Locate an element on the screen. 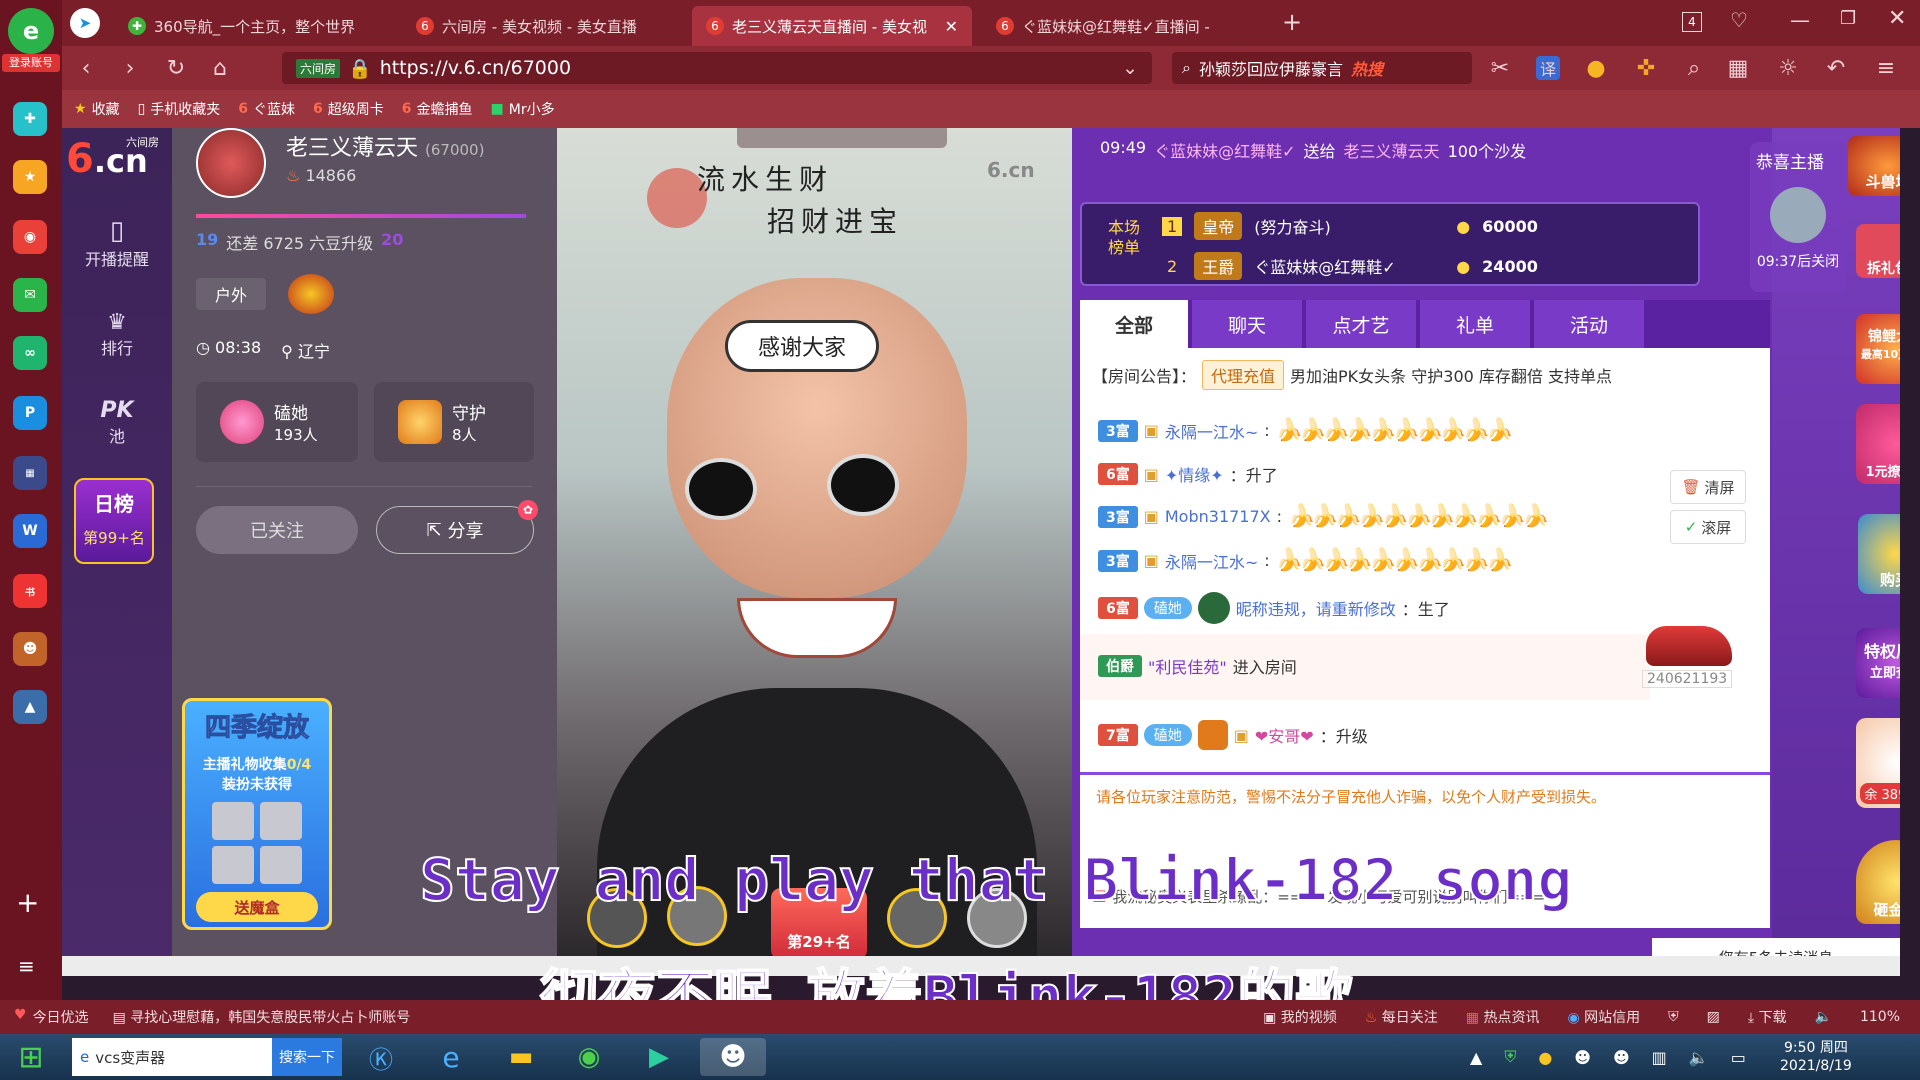 The image size is (1920, 1080). document-icon: W is located at coordinates (30, 531).